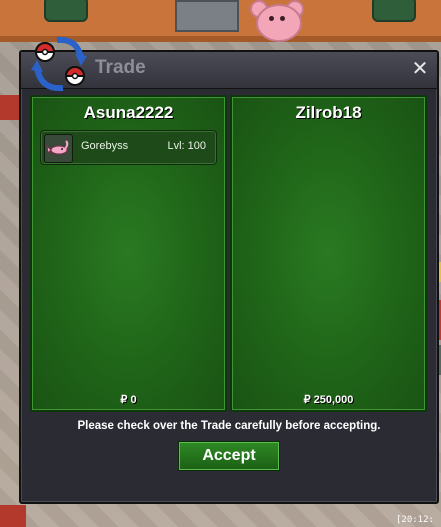 Image resolution: width=441 pixels, height=527 pixels. Describe the element at coordinates (207, 16) in the screenshot. I see `counter` at that location.